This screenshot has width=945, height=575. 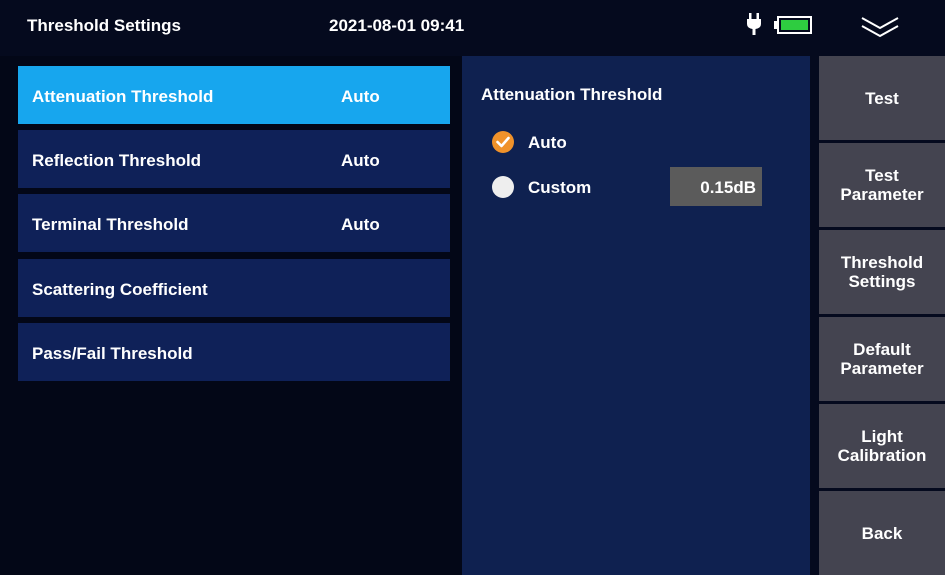 What do you see at coordinates (503, 142) in the screenshot?
I see `radio-checked-icon` at bounding box center [503, 142].